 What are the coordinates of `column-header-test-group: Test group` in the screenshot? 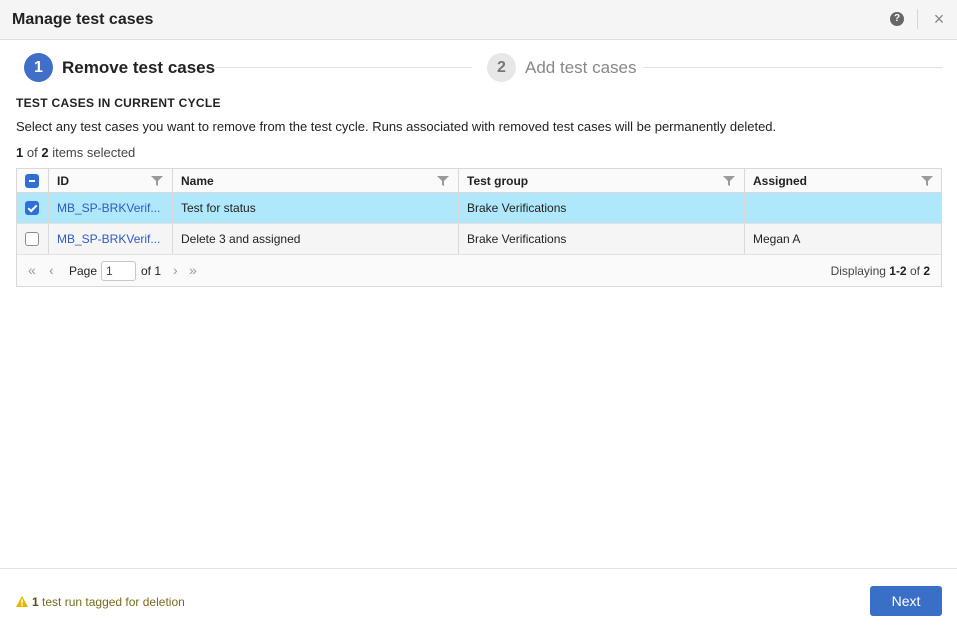 It's located at (602, 180).